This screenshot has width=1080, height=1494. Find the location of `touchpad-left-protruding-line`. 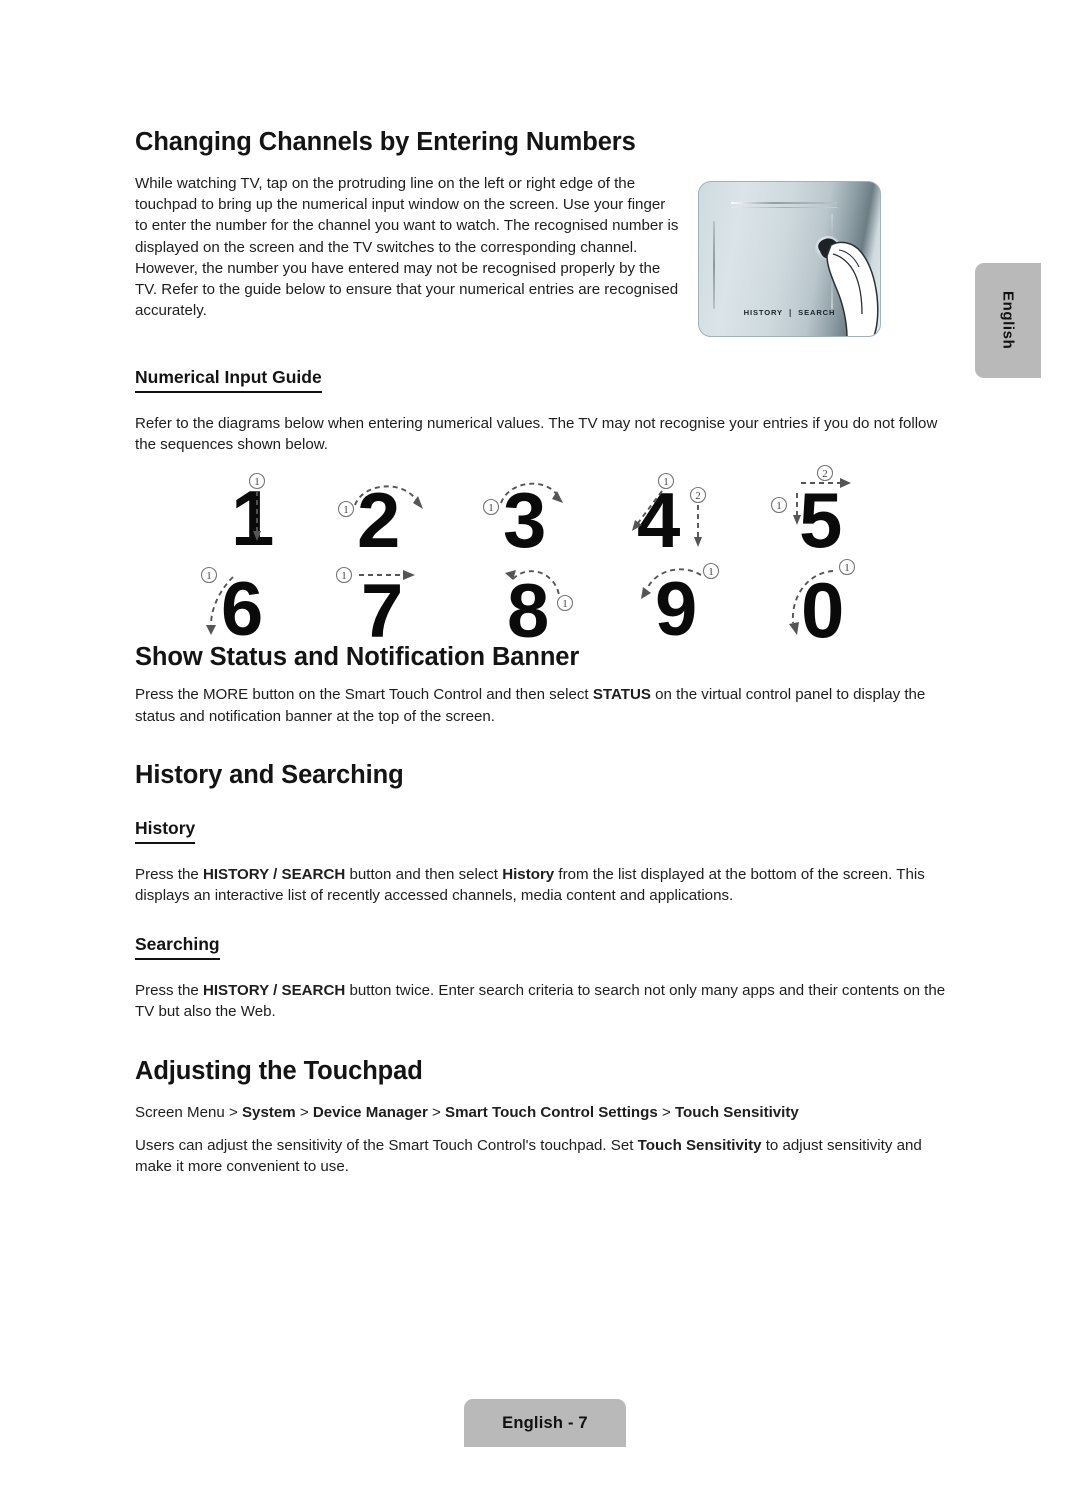

touchpad-left-protruding-line is located at coordinates (714, 265).